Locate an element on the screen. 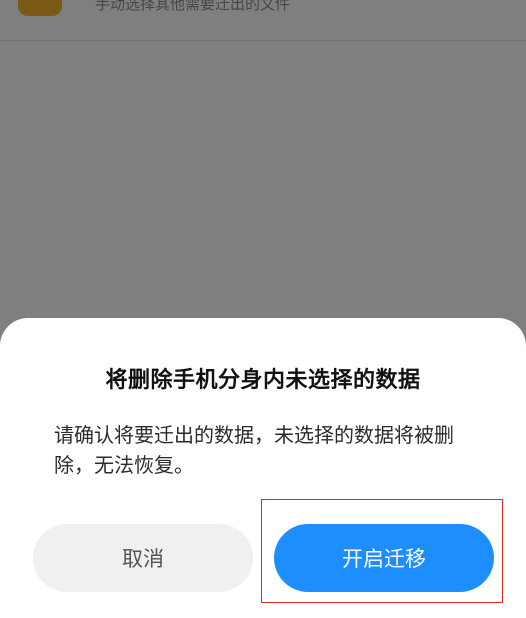 This screenshot has width=526, height=618. start-migration-button: 开启迁移 is located at coordinates (384, 558).